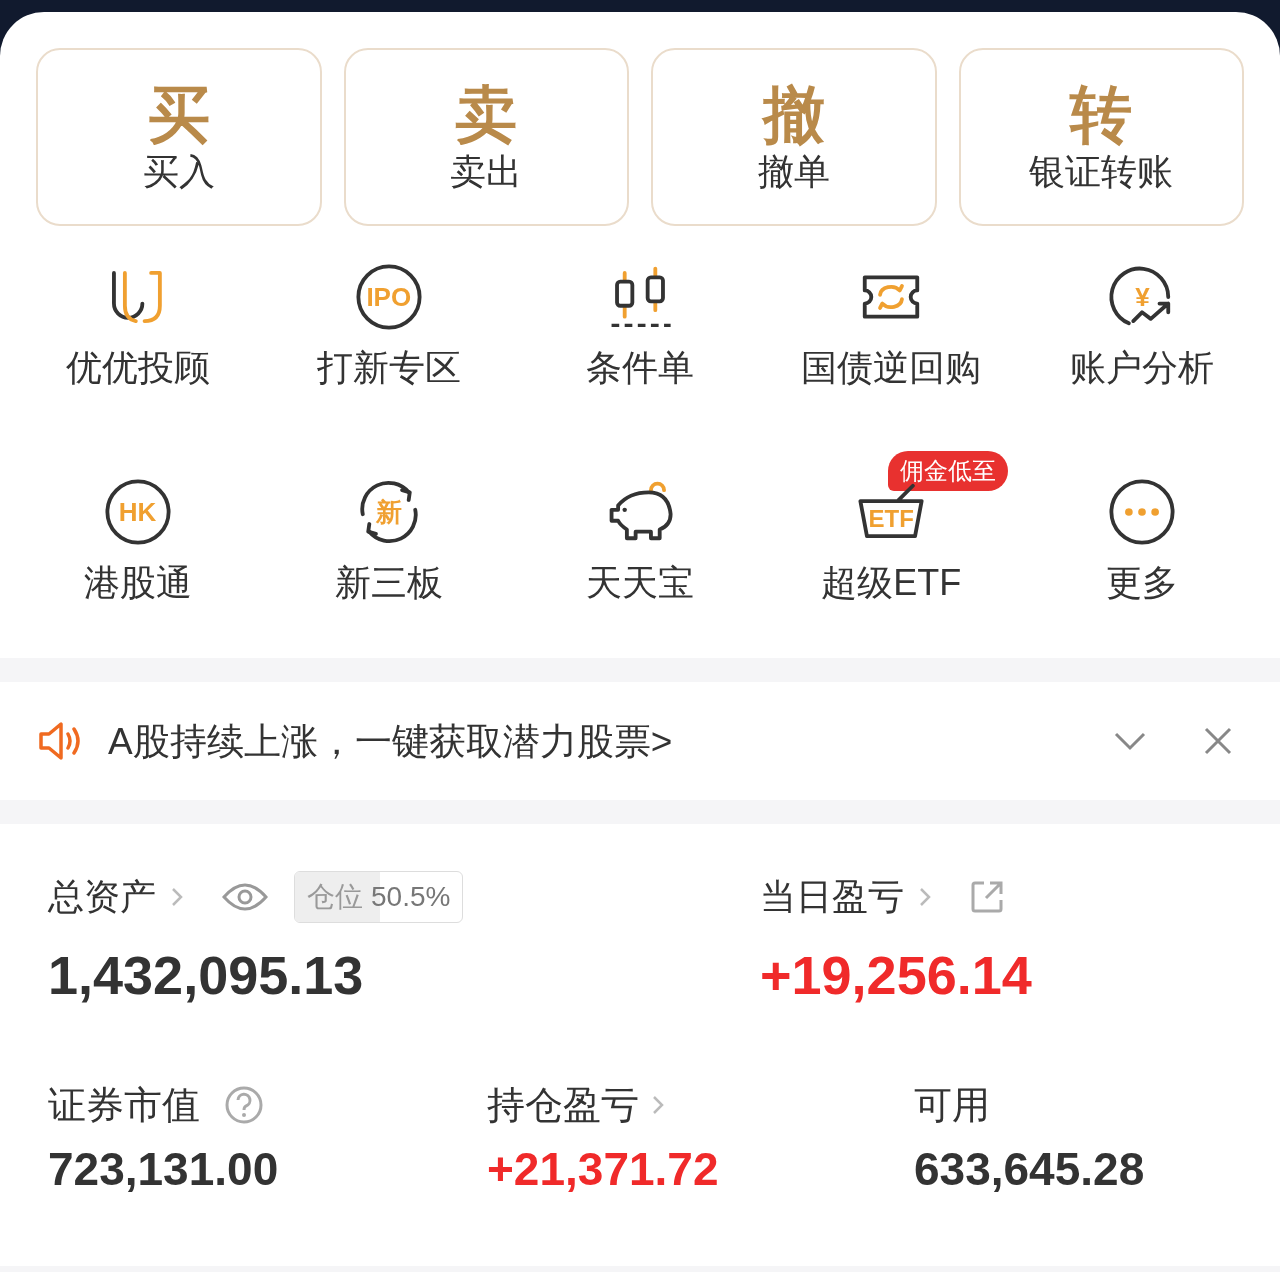  Describe the element at coordinates (178, 115) in the screenshot. I see `trade-glyph: 买` at that location.